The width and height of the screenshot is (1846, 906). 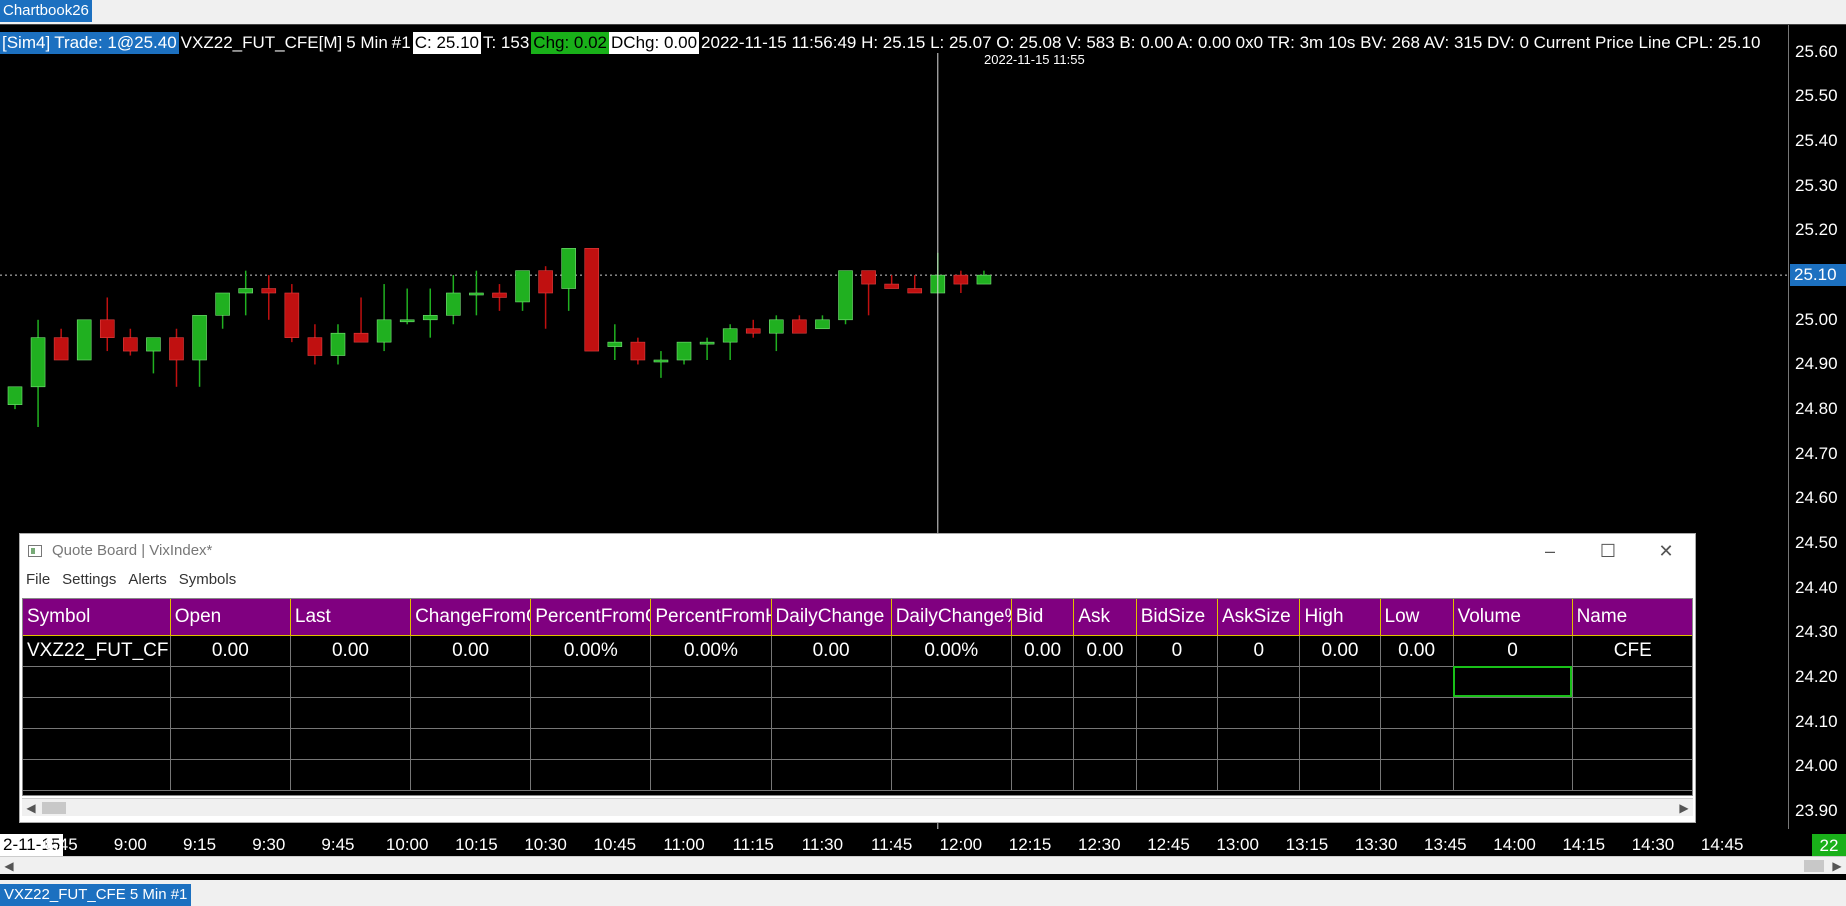 What do you see at coordinates (591, 617) in the screenshot?
I see `column-header: PercentFromOpen` at bounding box center [591, 617].